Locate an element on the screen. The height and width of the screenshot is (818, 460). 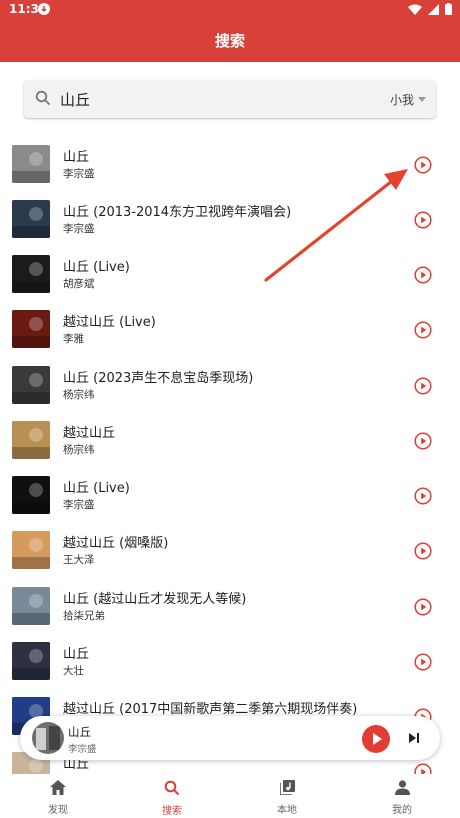
play-icon is located at coordinates (377, 739).